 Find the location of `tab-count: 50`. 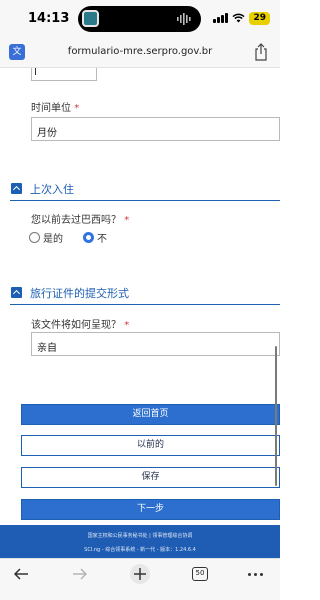

tab-count: 50 is located at coordinates (200, 574).